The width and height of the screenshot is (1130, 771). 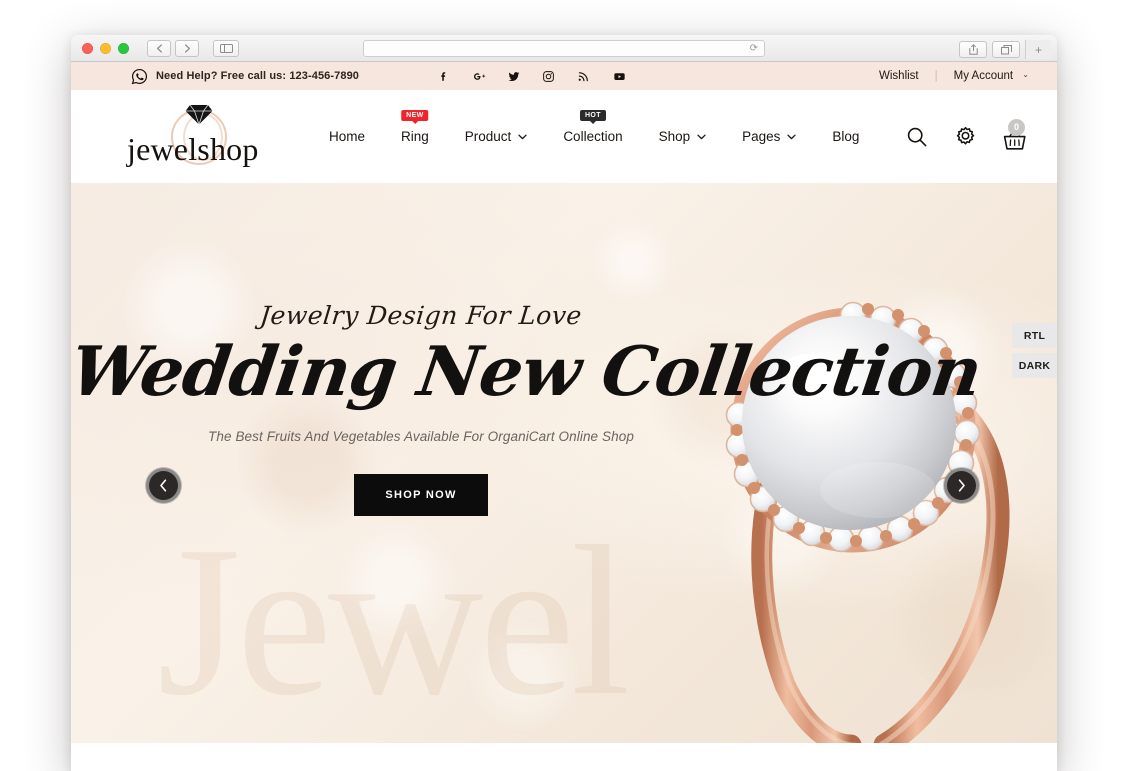 I want to click on nav-label: Blog, so click(x=846, y=136).